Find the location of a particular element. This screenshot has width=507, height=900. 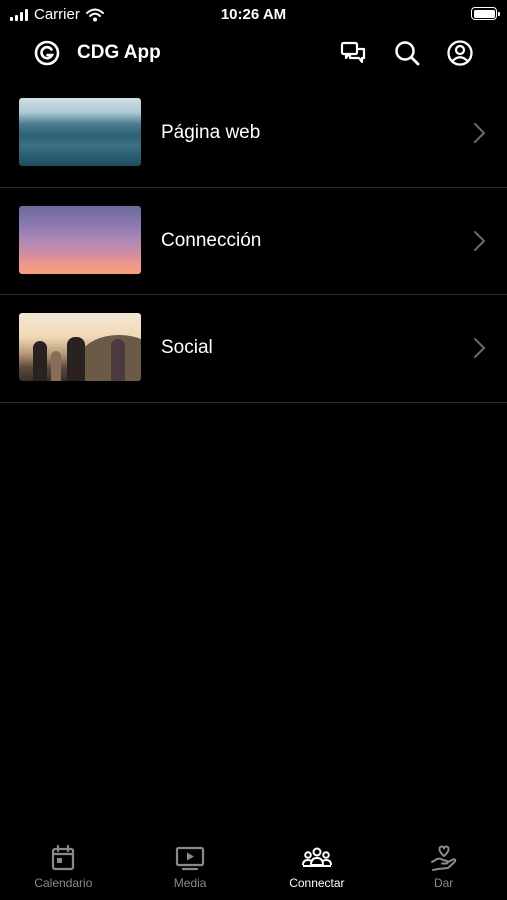

status-time: 10:26 AM is located at coordinates (253, 14).